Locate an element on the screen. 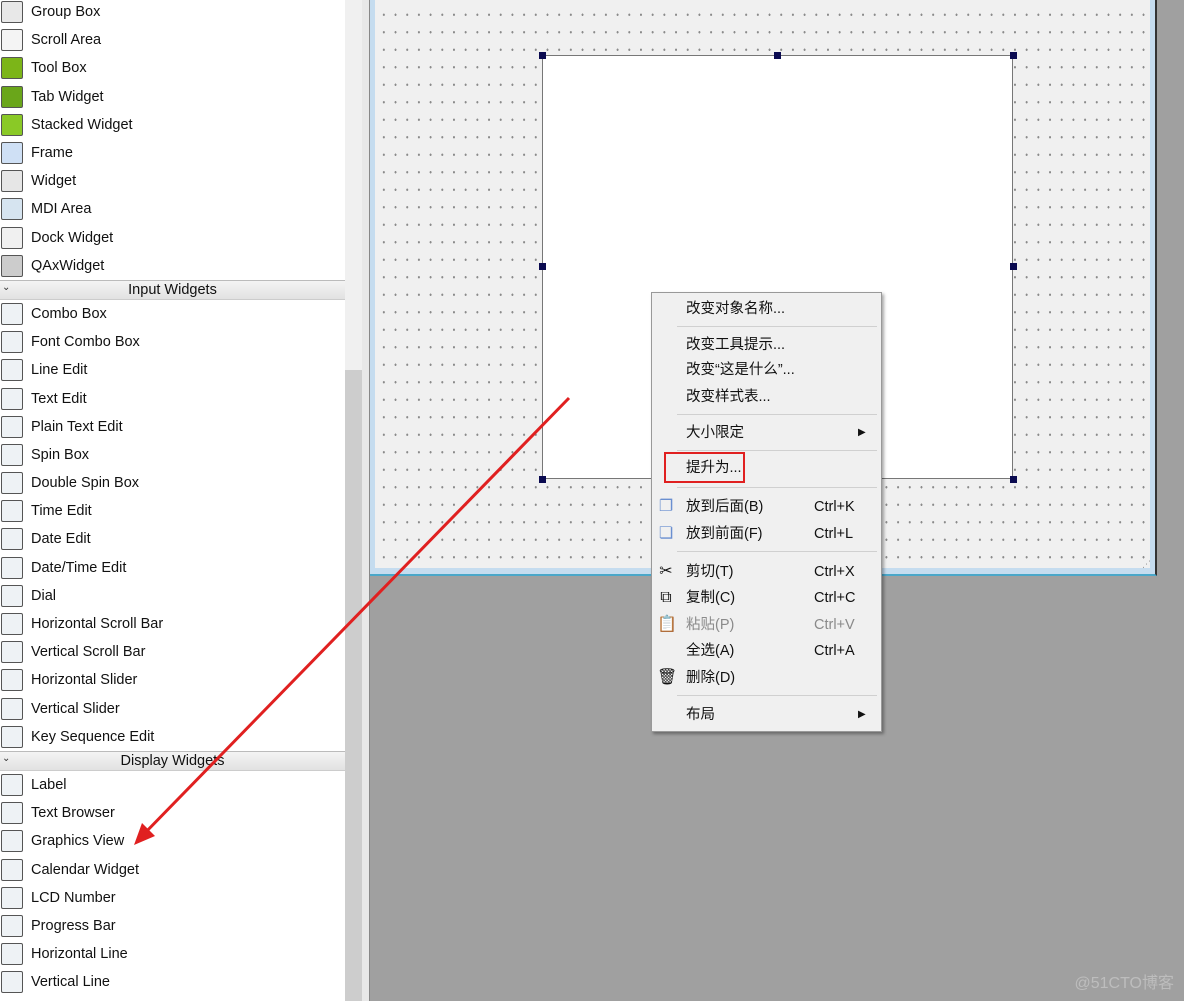 The image size is (1184, 1001). widget-item-label: Group Box is located at coordinates (66, 12).